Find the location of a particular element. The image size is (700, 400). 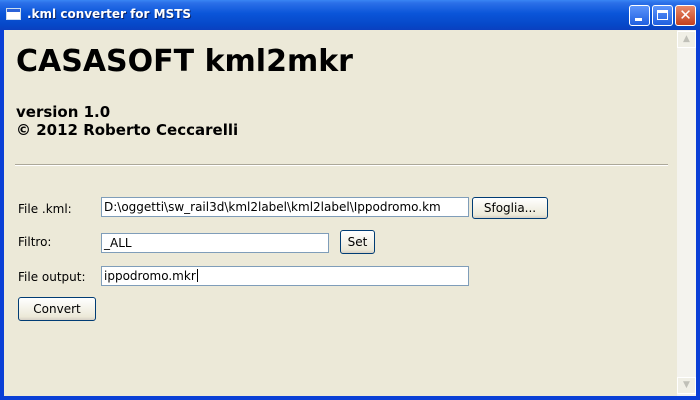

vertical-scrollbar: ▲ ▼ is located at coordinates (686, 213).